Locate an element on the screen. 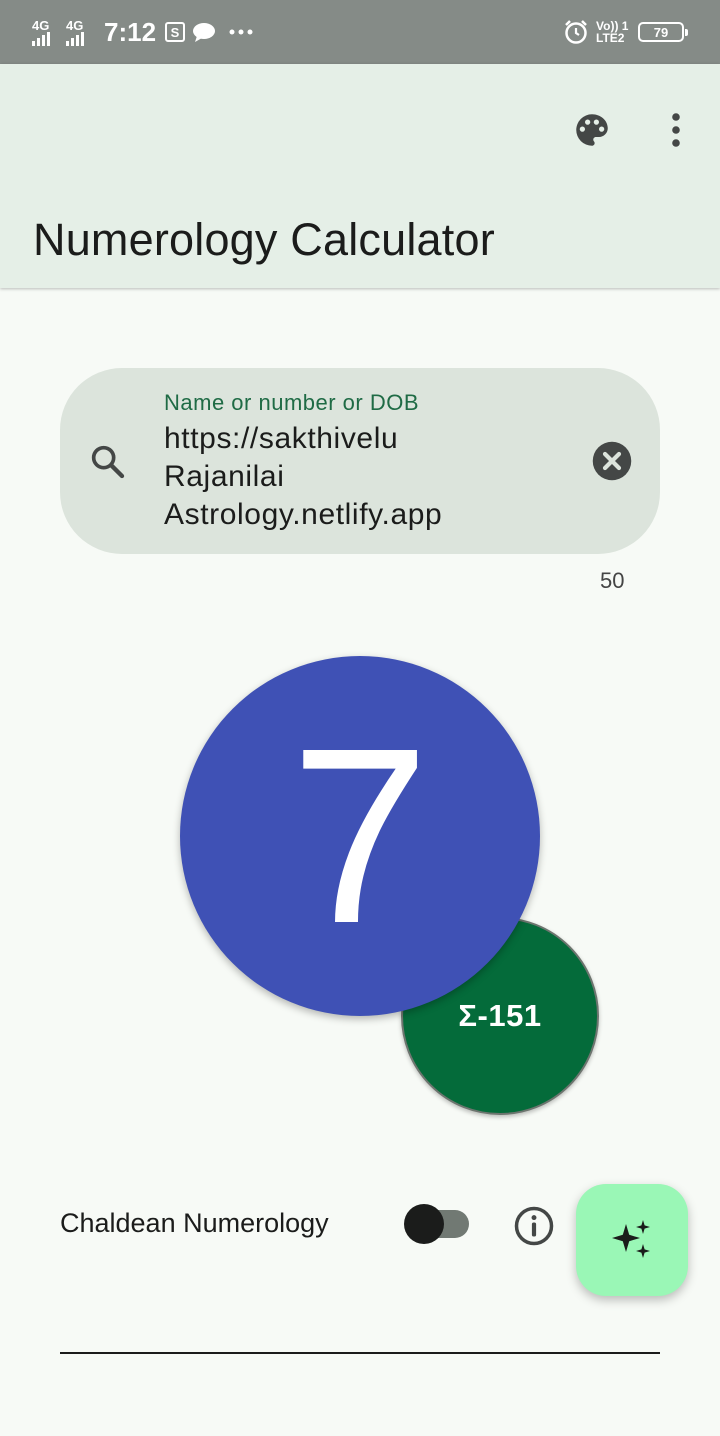  network-type: Vo)) 1 LTE2 is located at coordinates (612, 32).